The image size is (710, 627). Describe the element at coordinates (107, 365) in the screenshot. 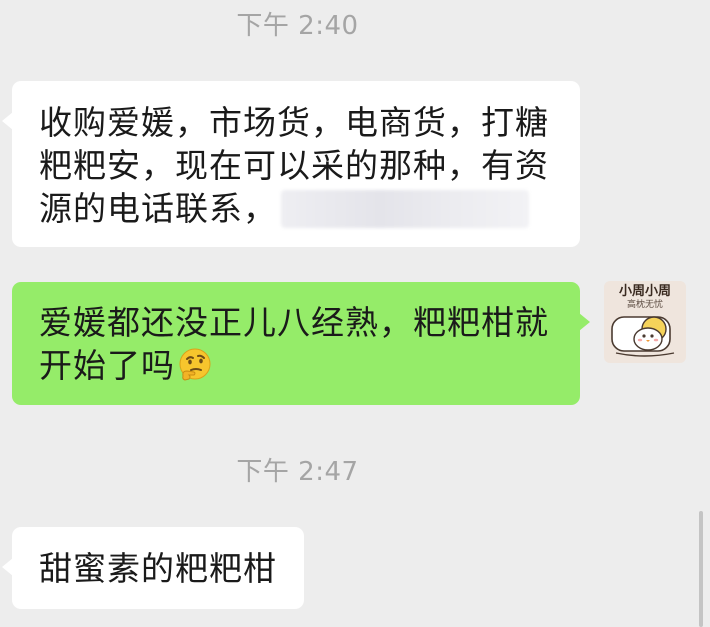

I see `message-text: 开始了吗` at that location.